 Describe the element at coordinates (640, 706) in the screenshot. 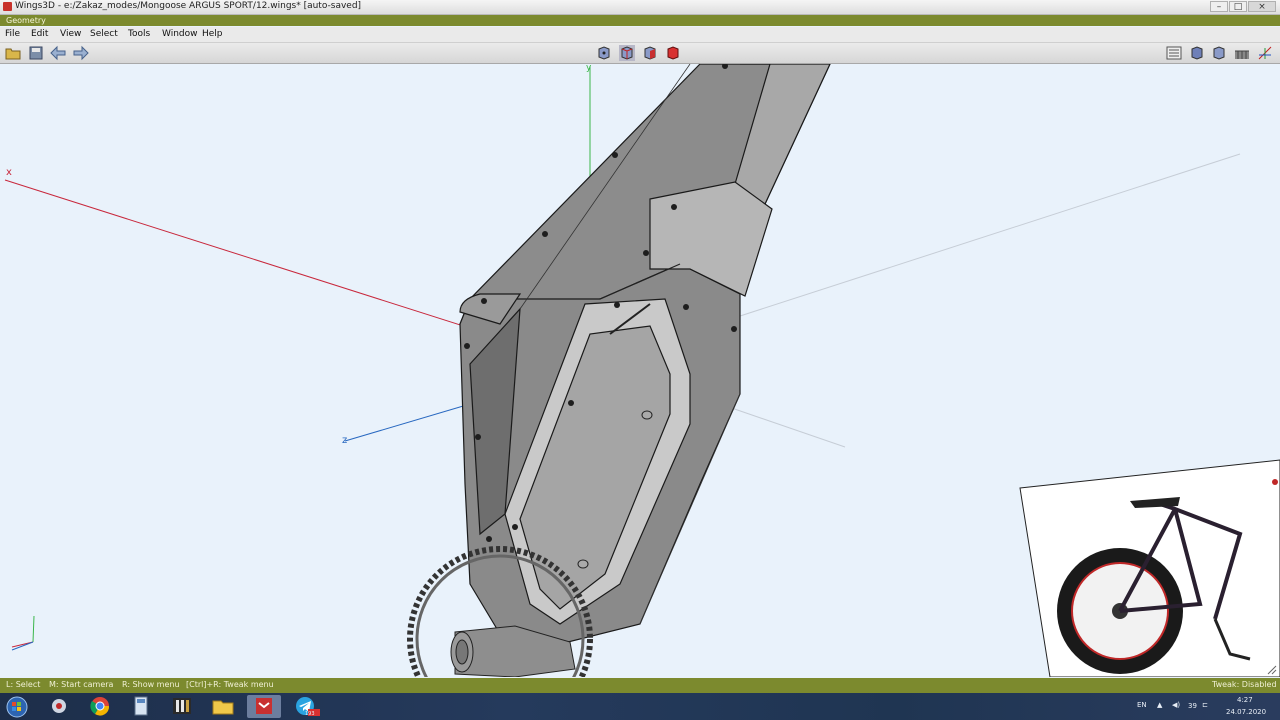

I see `taskbar: 193 EN ▲ ◀) 39 ⊏ 4:27 24.07.2020` at that location.